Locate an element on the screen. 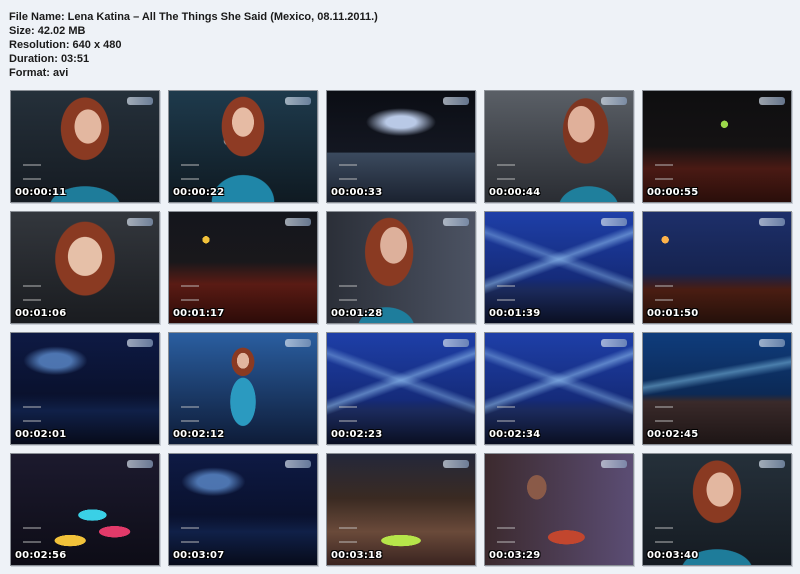 The width and height of the screenshot is (800, 574). video-thumbnail: 00:03:18 is located at coordinates (401, 509).